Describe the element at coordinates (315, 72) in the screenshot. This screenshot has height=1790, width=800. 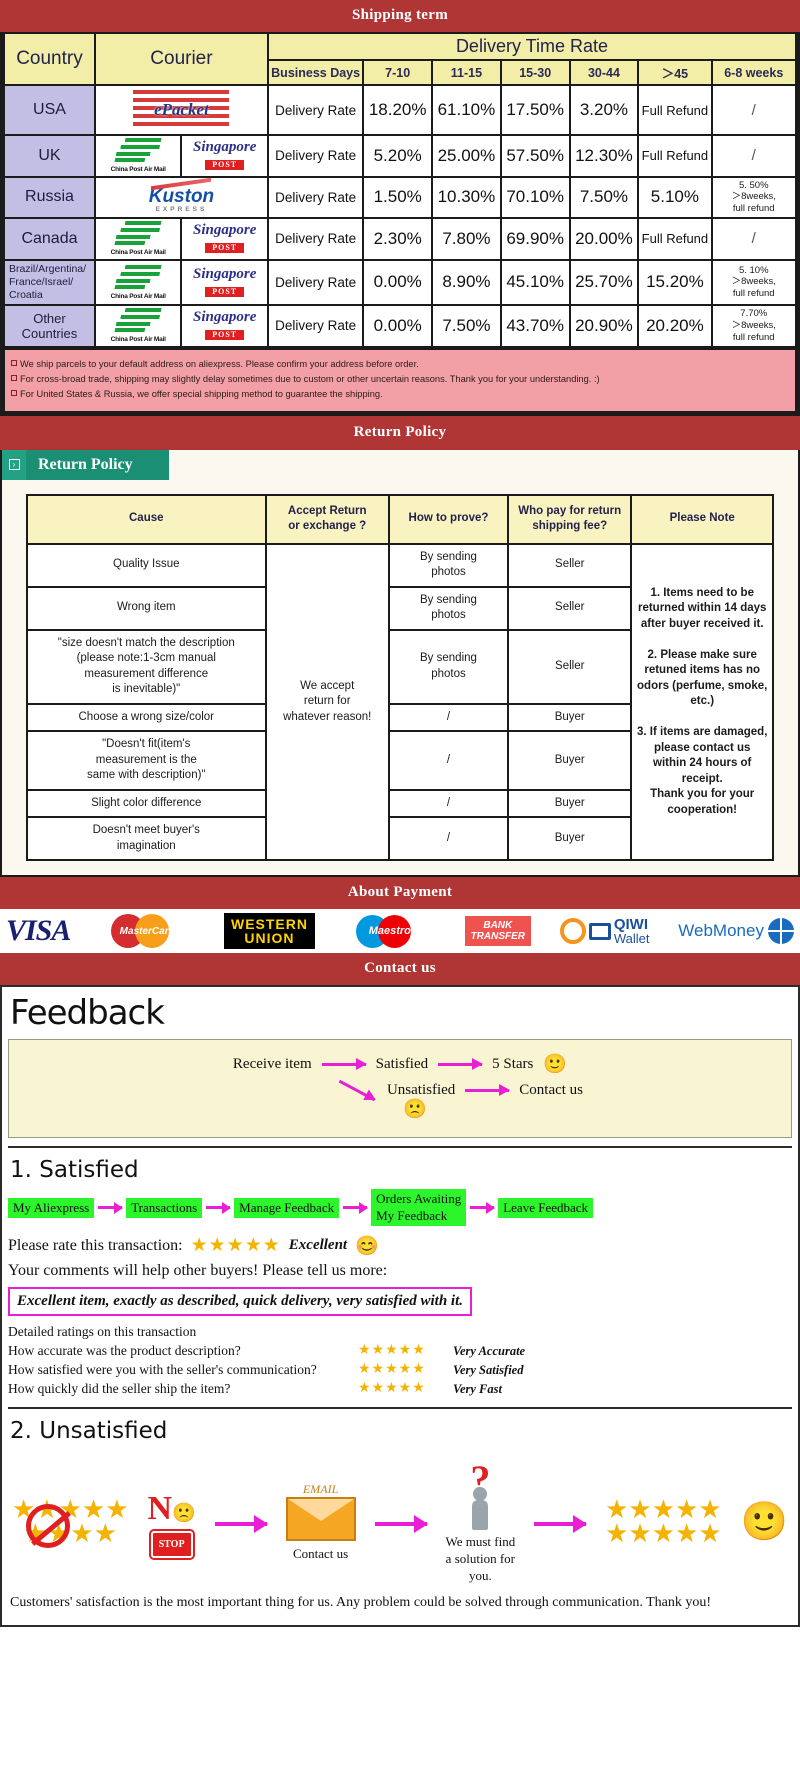
I see `th-business-days: Business Days` at that location.